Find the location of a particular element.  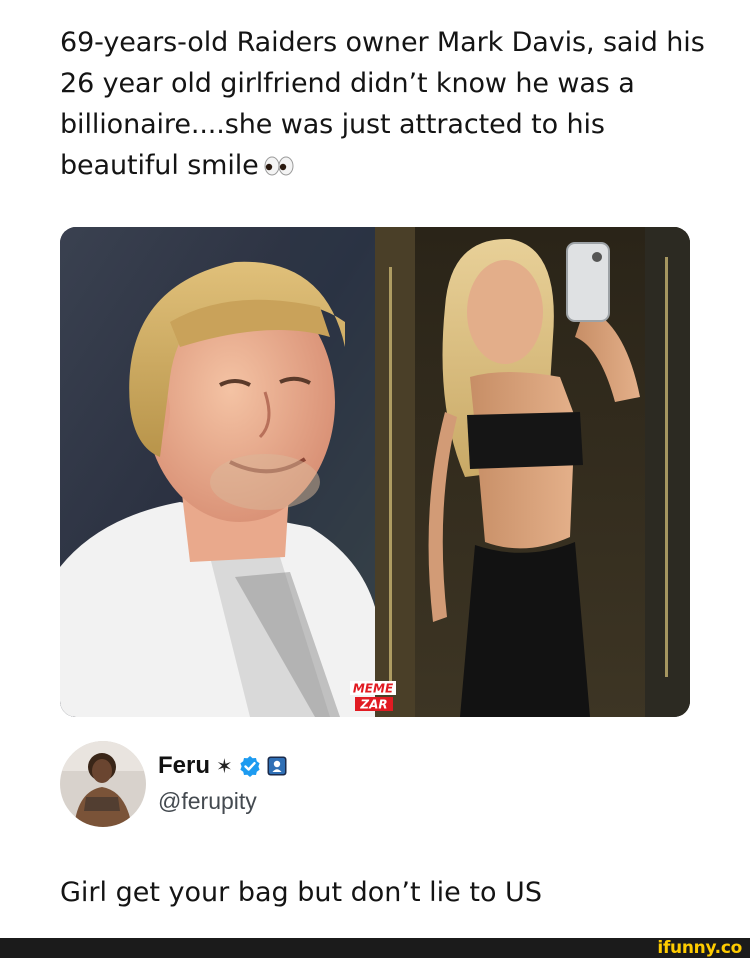

avatar is located at coordinates (103, 784).